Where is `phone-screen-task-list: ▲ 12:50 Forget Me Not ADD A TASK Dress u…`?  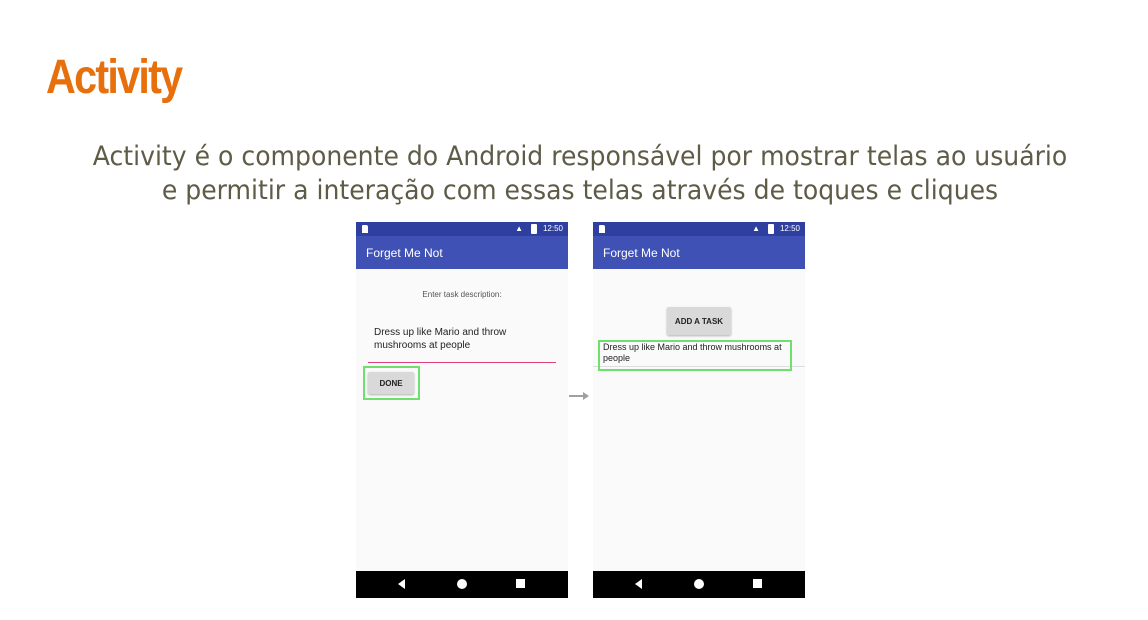 phone-screen-task-list: ▲ 12:50 Forget Me Not ADD A TASK Dress u… is located at coordinates (699, 410).